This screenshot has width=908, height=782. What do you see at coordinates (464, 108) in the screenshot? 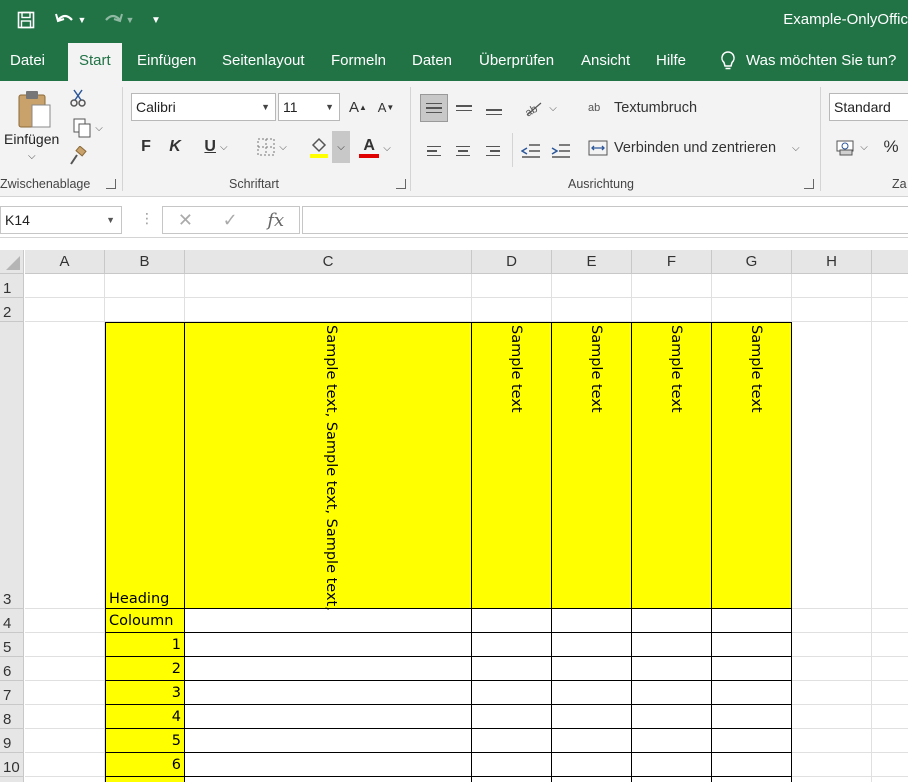
I see `align-middle-button` at bounding box center [464, 108].